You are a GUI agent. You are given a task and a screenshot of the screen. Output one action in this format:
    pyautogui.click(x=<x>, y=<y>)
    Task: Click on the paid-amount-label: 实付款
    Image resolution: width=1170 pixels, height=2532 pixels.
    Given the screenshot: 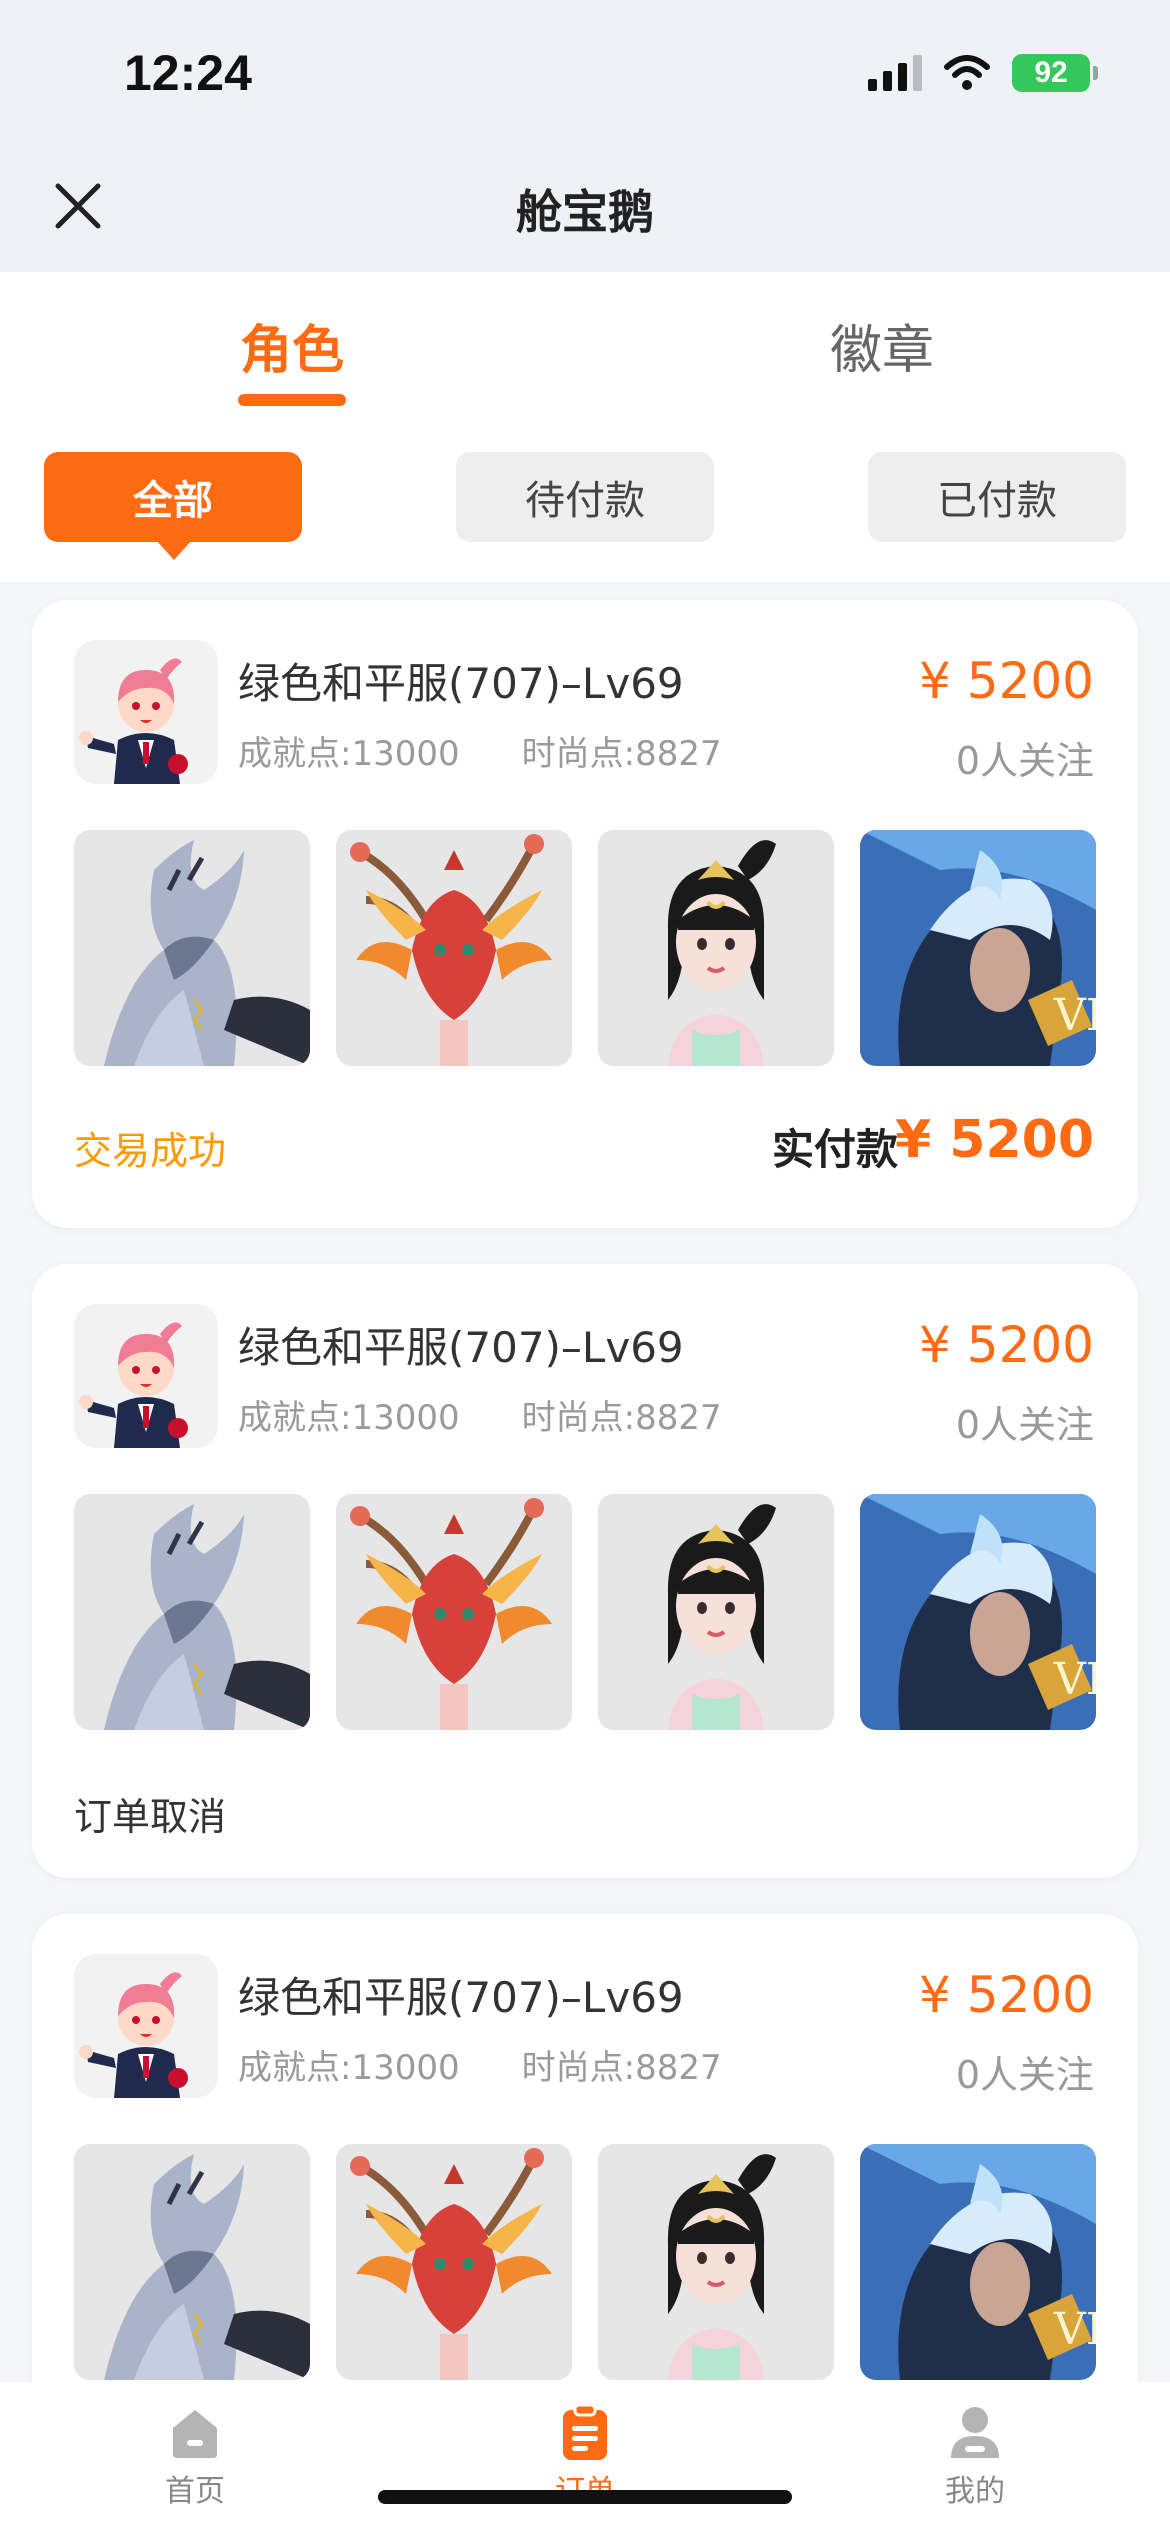 What is the action you would take?
    pyautogui.click(x=834, y=1149)
    